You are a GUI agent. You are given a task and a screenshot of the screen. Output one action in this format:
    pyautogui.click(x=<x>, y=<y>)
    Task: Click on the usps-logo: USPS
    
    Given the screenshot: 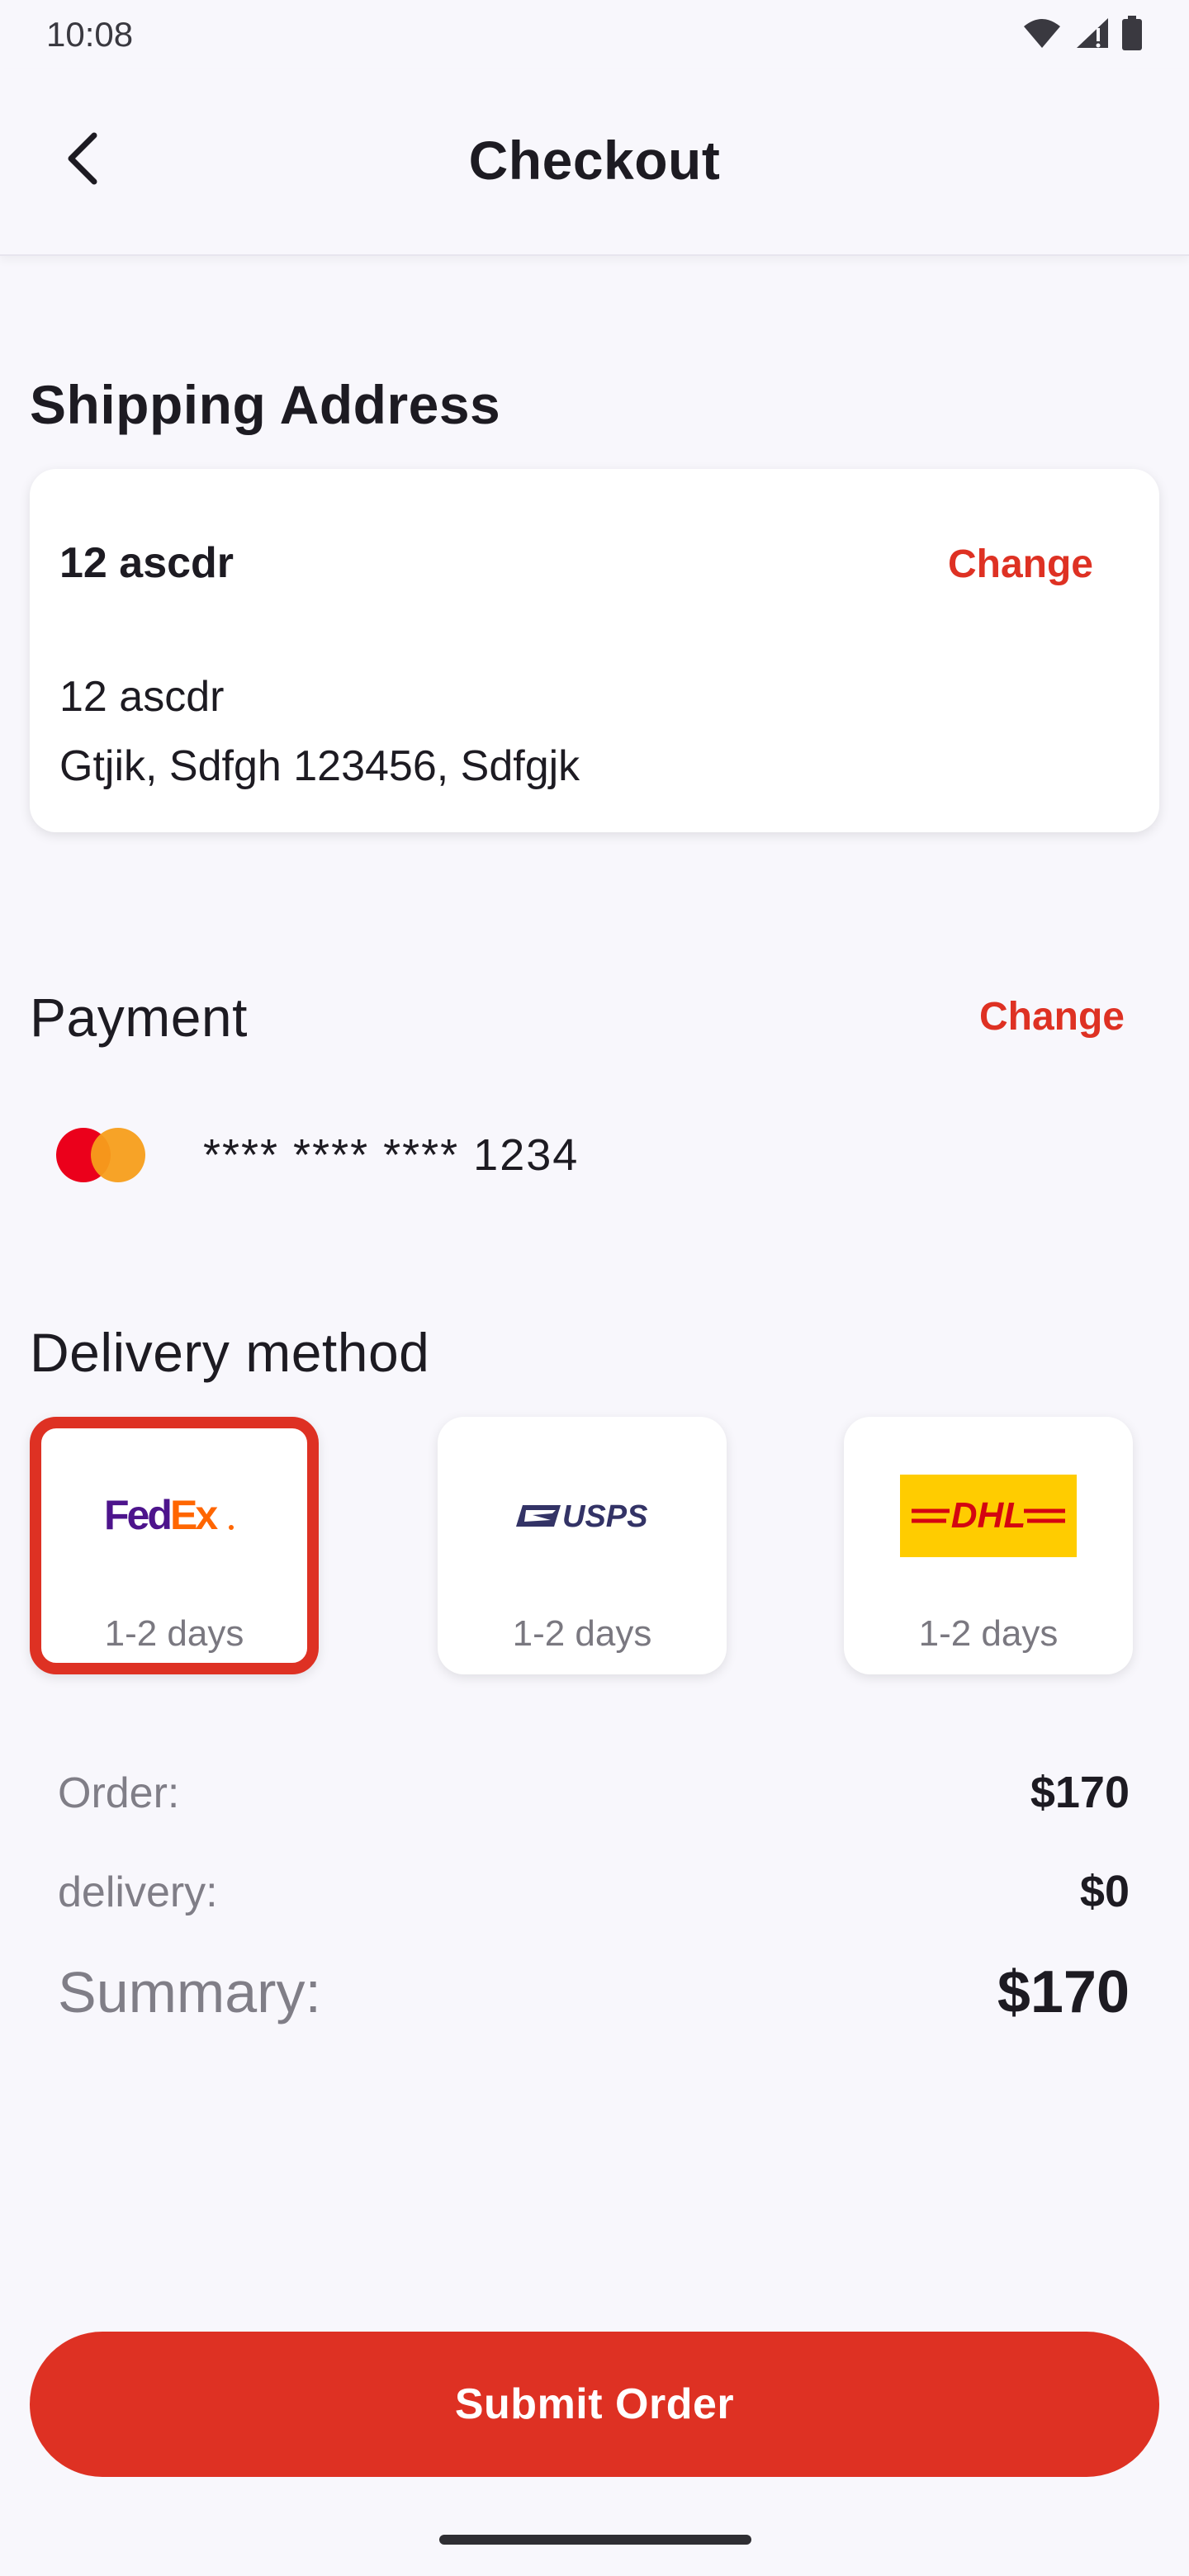 What is the action you would take?
    pyautogui.click(x=582, y=1516)
    